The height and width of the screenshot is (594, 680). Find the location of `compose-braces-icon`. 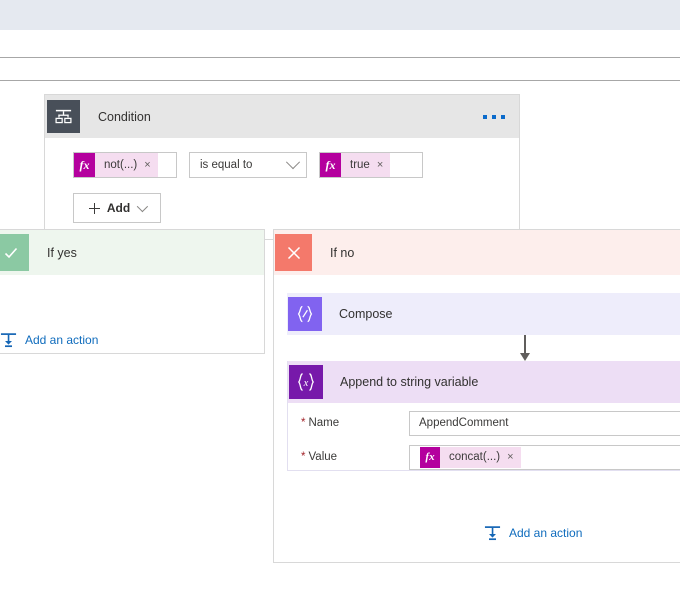

compose-braces-icon is located at coordinates (305, 314).